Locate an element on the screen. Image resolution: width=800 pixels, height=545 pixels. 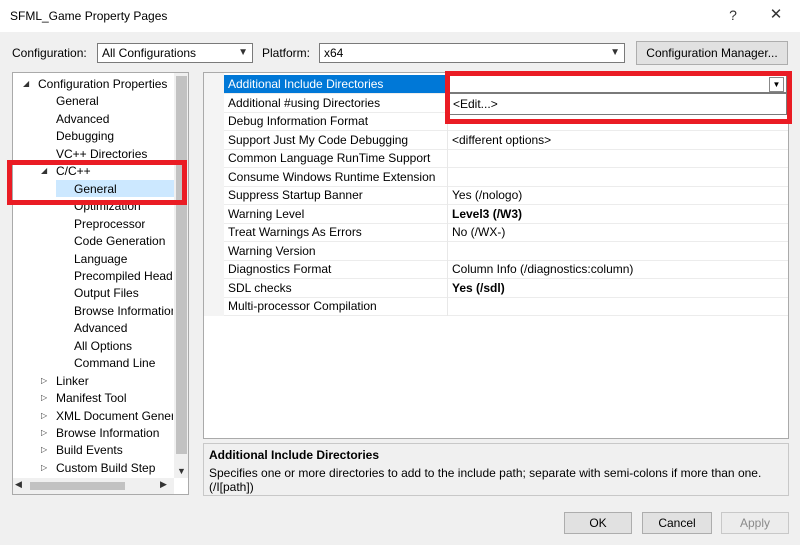
property-row: Suppress Startup Banner Yes (/nologo) is located at coordinates (496, 195).